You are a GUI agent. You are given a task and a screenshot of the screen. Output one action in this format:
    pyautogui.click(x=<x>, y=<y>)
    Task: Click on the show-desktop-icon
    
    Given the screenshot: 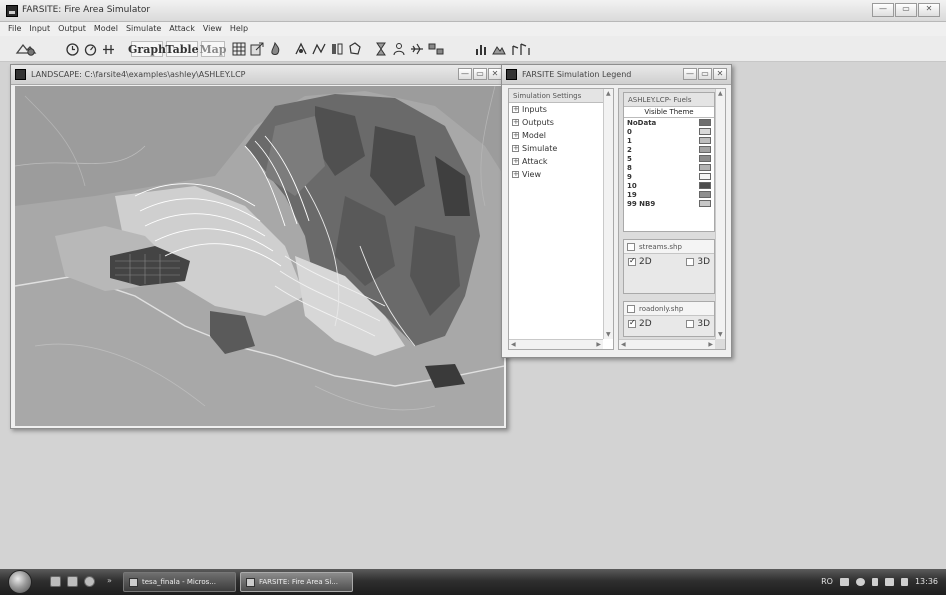 What is the action you would take?
    pyautogui.click(x=55, y=581)
    